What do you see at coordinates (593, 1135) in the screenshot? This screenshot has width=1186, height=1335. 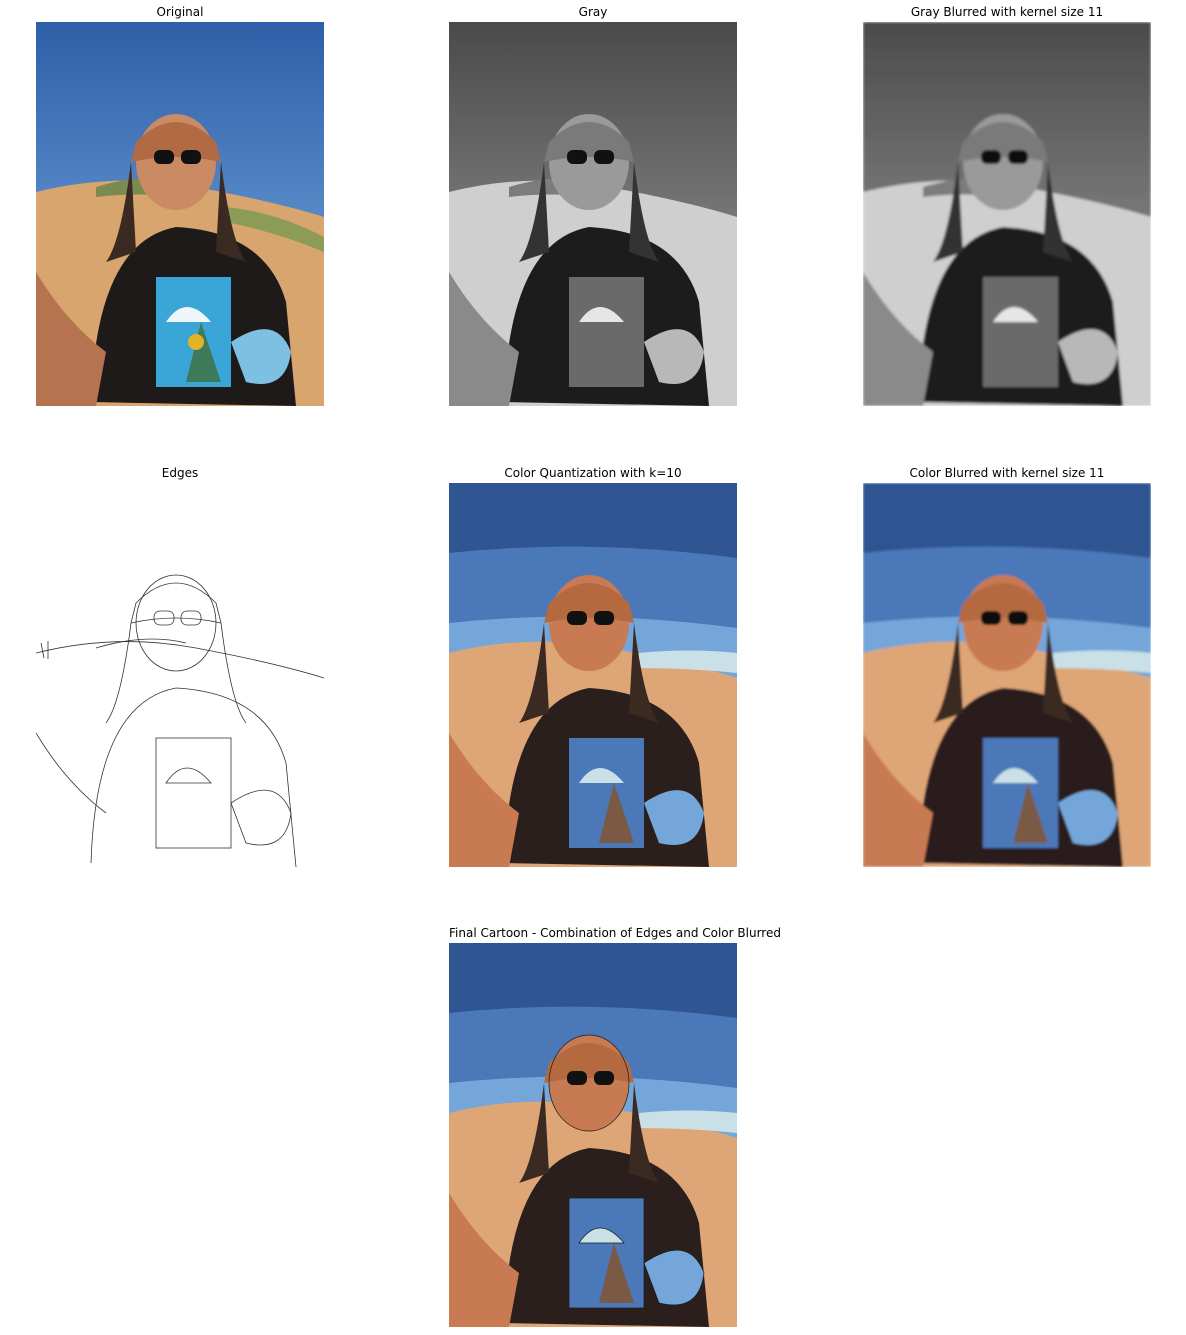 I see `final-cartoon-image` at bounding box center [593, 1135].